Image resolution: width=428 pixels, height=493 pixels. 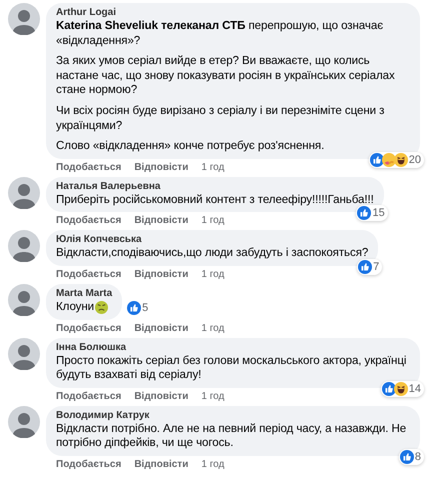 I want to click on reaction-count: 14, so click(x=402, y=388).